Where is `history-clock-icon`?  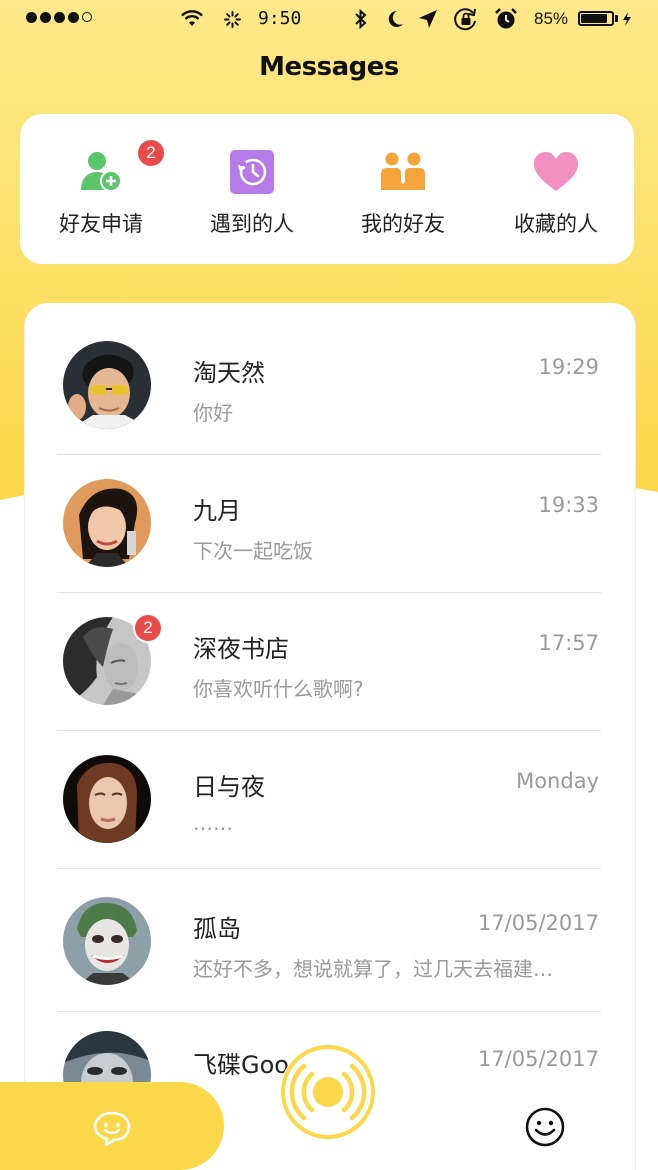 history-clock-icon is located at coordinates (252, 172).